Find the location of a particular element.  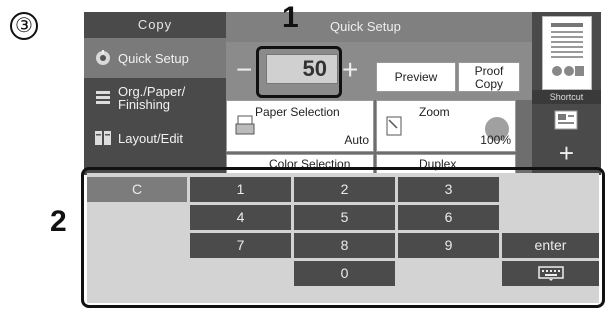

tile-value: 100% is located at coordinates (495, 140).